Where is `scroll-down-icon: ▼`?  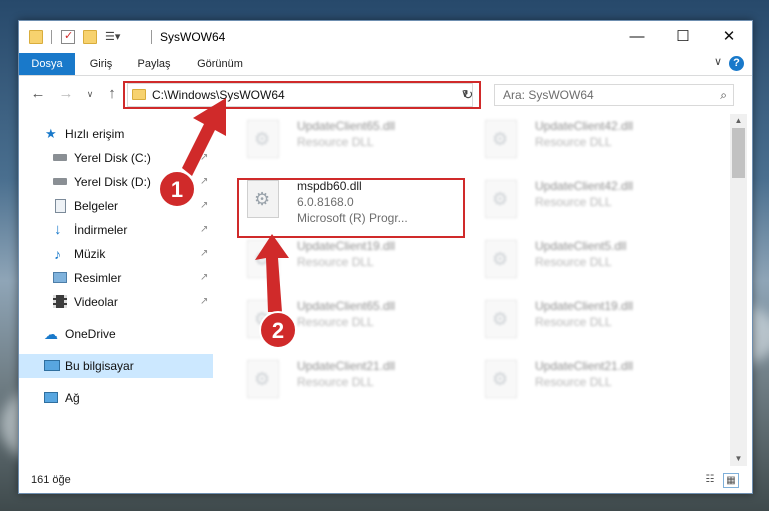
scroll-down-icon: ▼ is located at coordinates (738, 459).